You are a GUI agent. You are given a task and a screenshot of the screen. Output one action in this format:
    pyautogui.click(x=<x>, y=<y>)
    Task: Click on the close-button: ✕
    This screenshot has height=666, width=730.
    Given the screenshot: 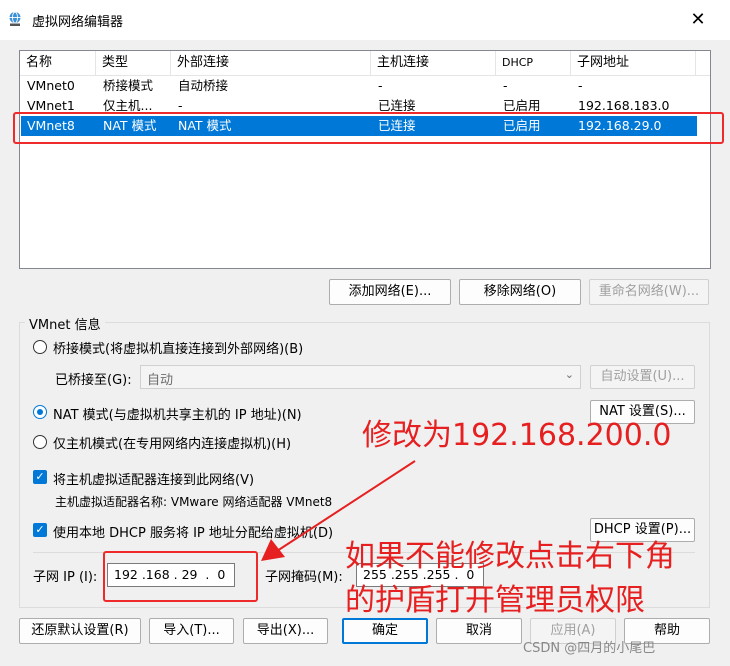 What is the action you would take?
    pyautogui.click(x=698, y=20)
    